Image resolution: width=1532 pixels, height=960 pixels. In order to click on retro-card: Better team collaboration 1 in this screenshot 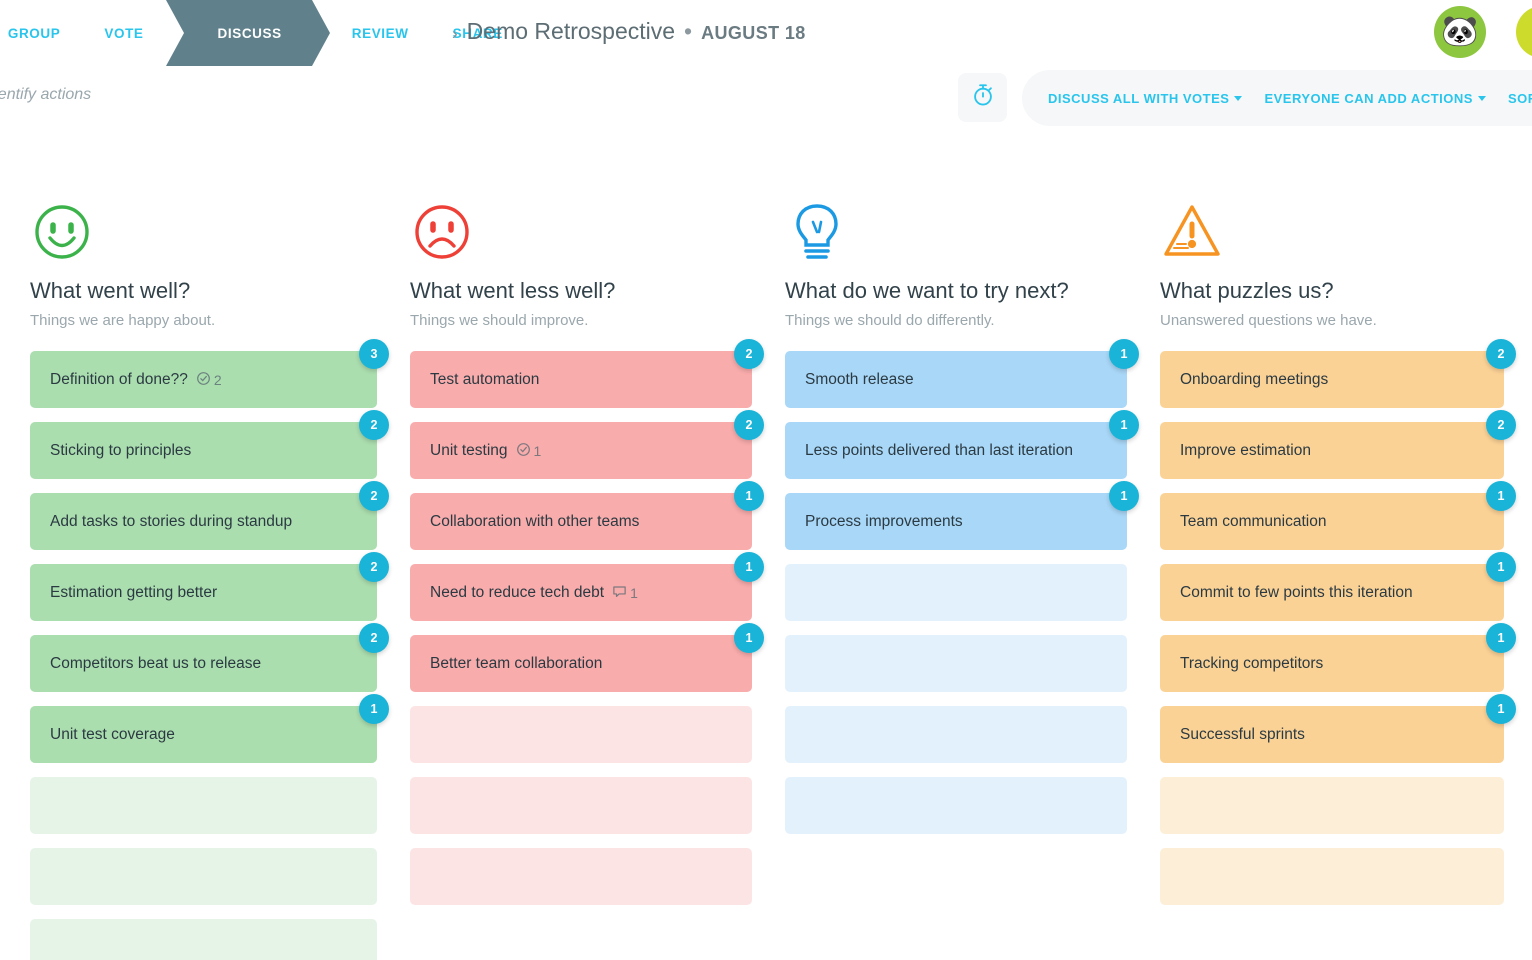, I will do `click(587, 657)`.